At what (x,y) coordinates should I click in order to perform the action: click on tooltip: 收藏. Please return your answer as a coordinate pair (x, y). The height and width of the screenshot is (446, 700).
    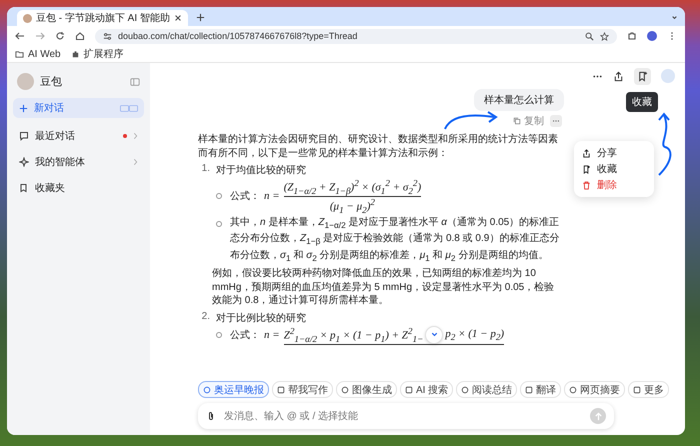
    Looking at the image, I should click on (642, 102).